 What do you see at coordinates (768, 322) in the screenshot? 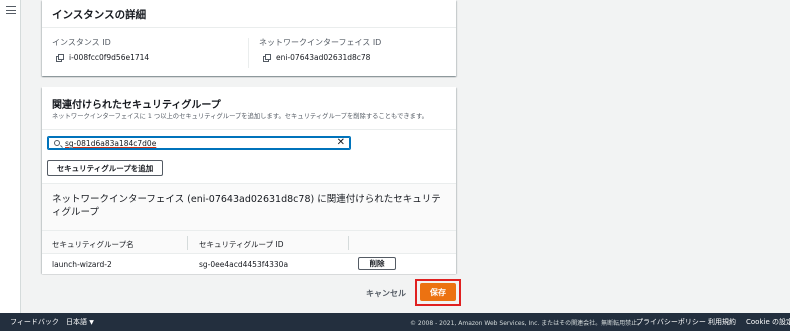
I see `cookie-settings-link: Cookie の設定` at bounding box center [768, 322].